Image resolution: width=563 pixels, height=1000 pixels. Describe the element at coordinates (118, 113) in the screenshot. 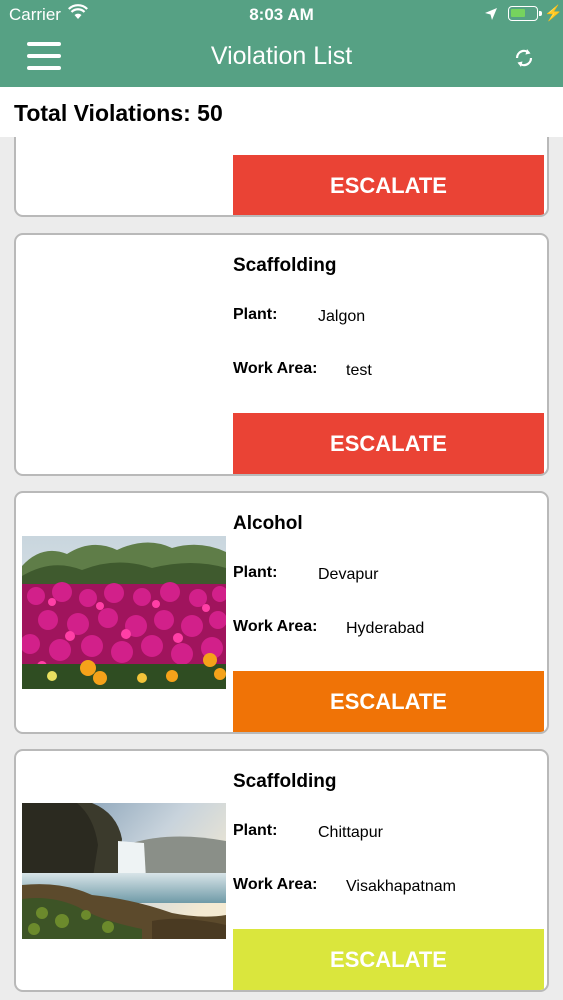

I see `total-violations-text: Total Violations: 50` at that location.